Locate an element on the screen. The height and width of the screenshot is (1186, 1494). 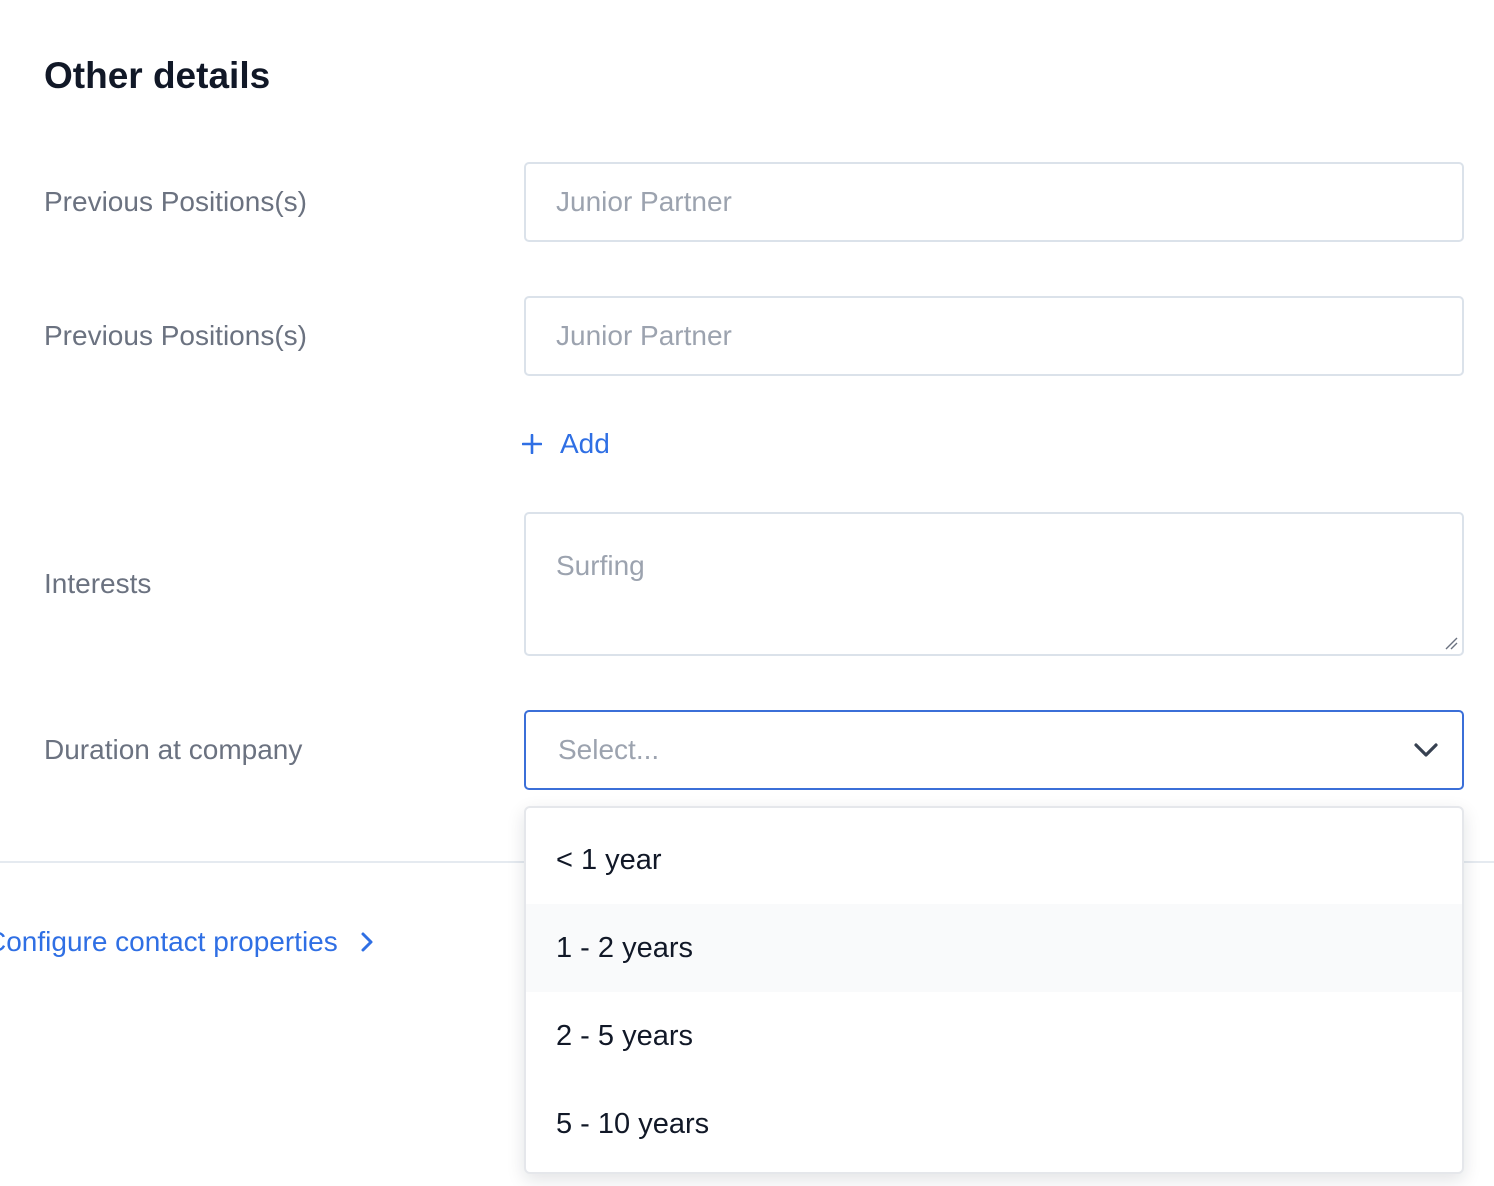
add-position-button: Add is located at coordinates (566, 444).